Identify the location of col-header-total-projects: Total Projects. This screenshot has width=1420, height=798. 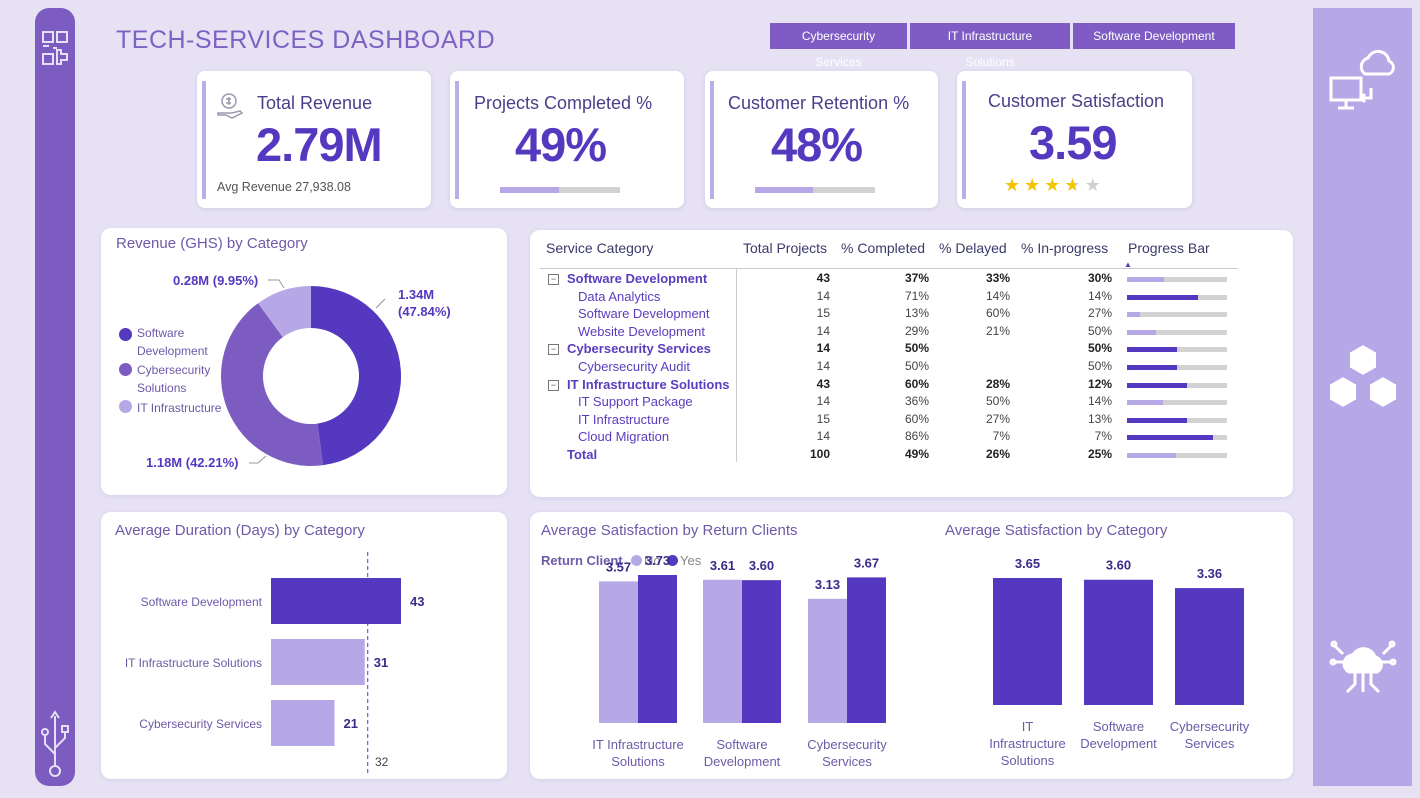
(785, 248).